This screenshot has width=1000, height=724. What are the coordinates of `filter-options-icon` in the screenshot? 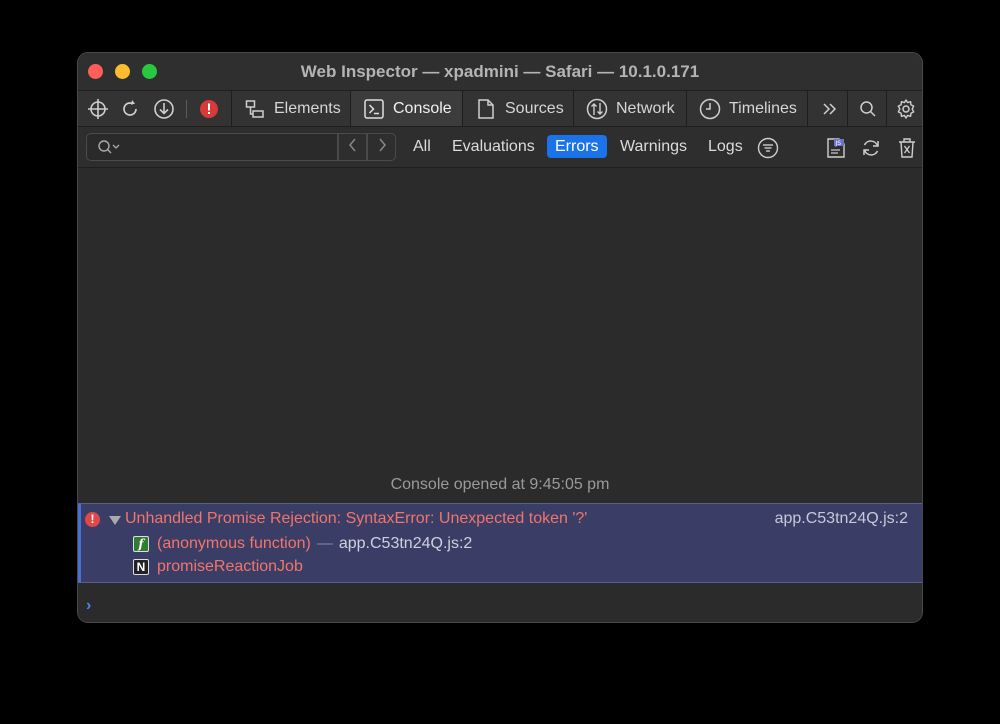 It's located at (768, 148).